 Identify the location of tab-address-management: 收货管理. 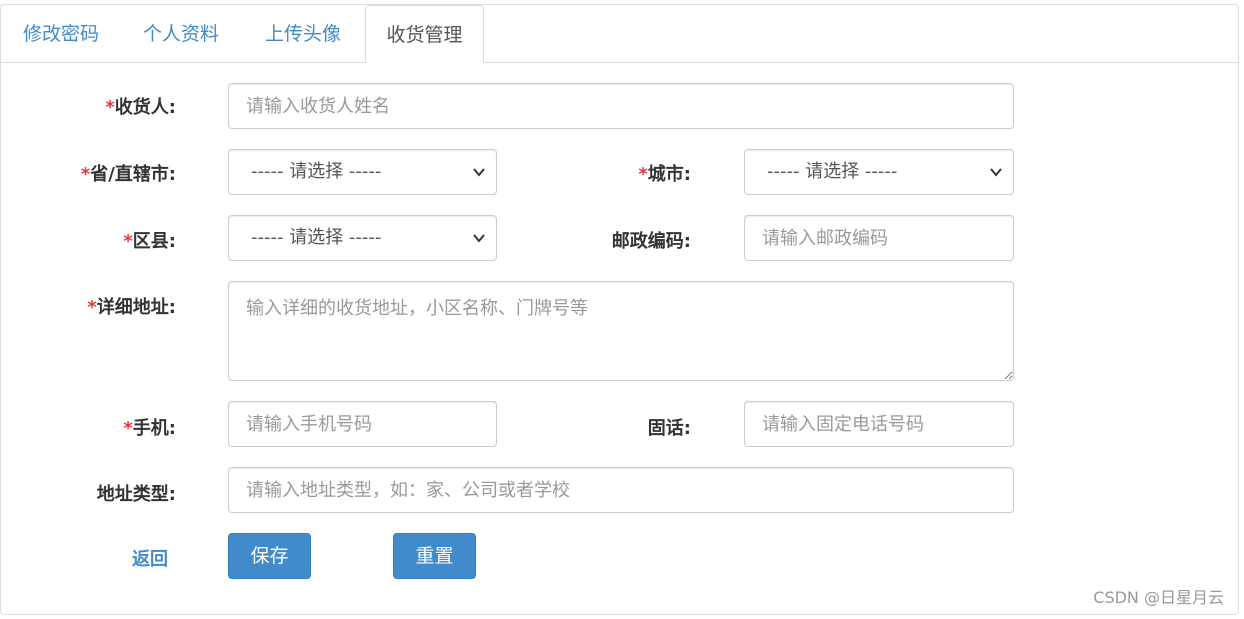
(424, 34).